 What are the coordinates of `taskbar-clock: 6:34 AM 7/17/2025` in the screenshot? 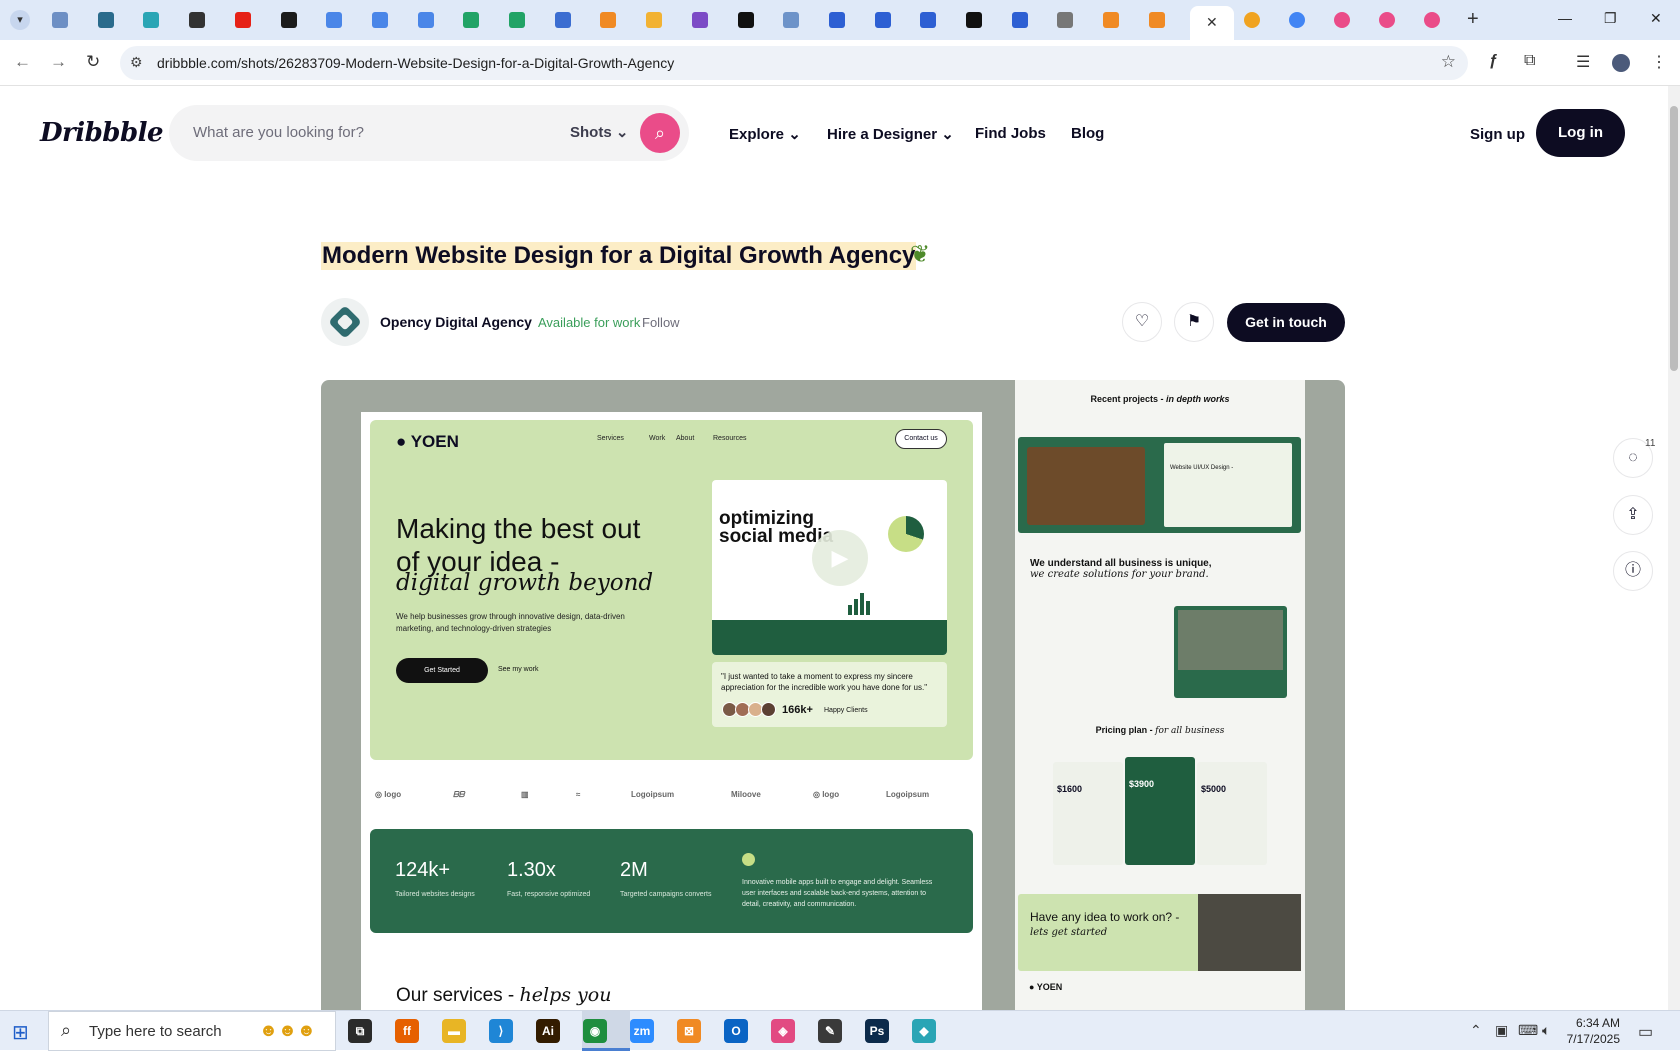 It's located at (1590, 1031).